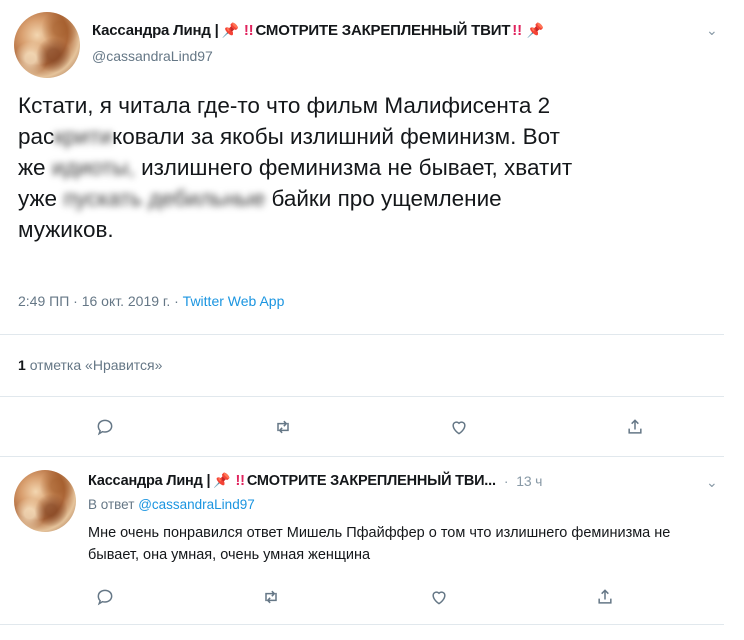 Image resolution: width=744 pixels, height=640 pixels. I want to click on reply-to-handle: @cassandraLind97, so click(196, 504).